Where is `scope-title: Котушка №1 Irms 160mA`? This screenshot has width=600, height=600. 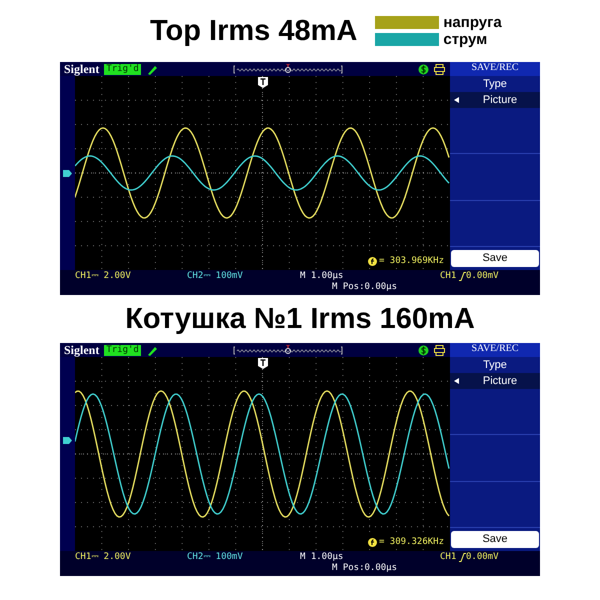
scope-title: Котушка №1 Irms 160mA is located at coordinates (300, 319).